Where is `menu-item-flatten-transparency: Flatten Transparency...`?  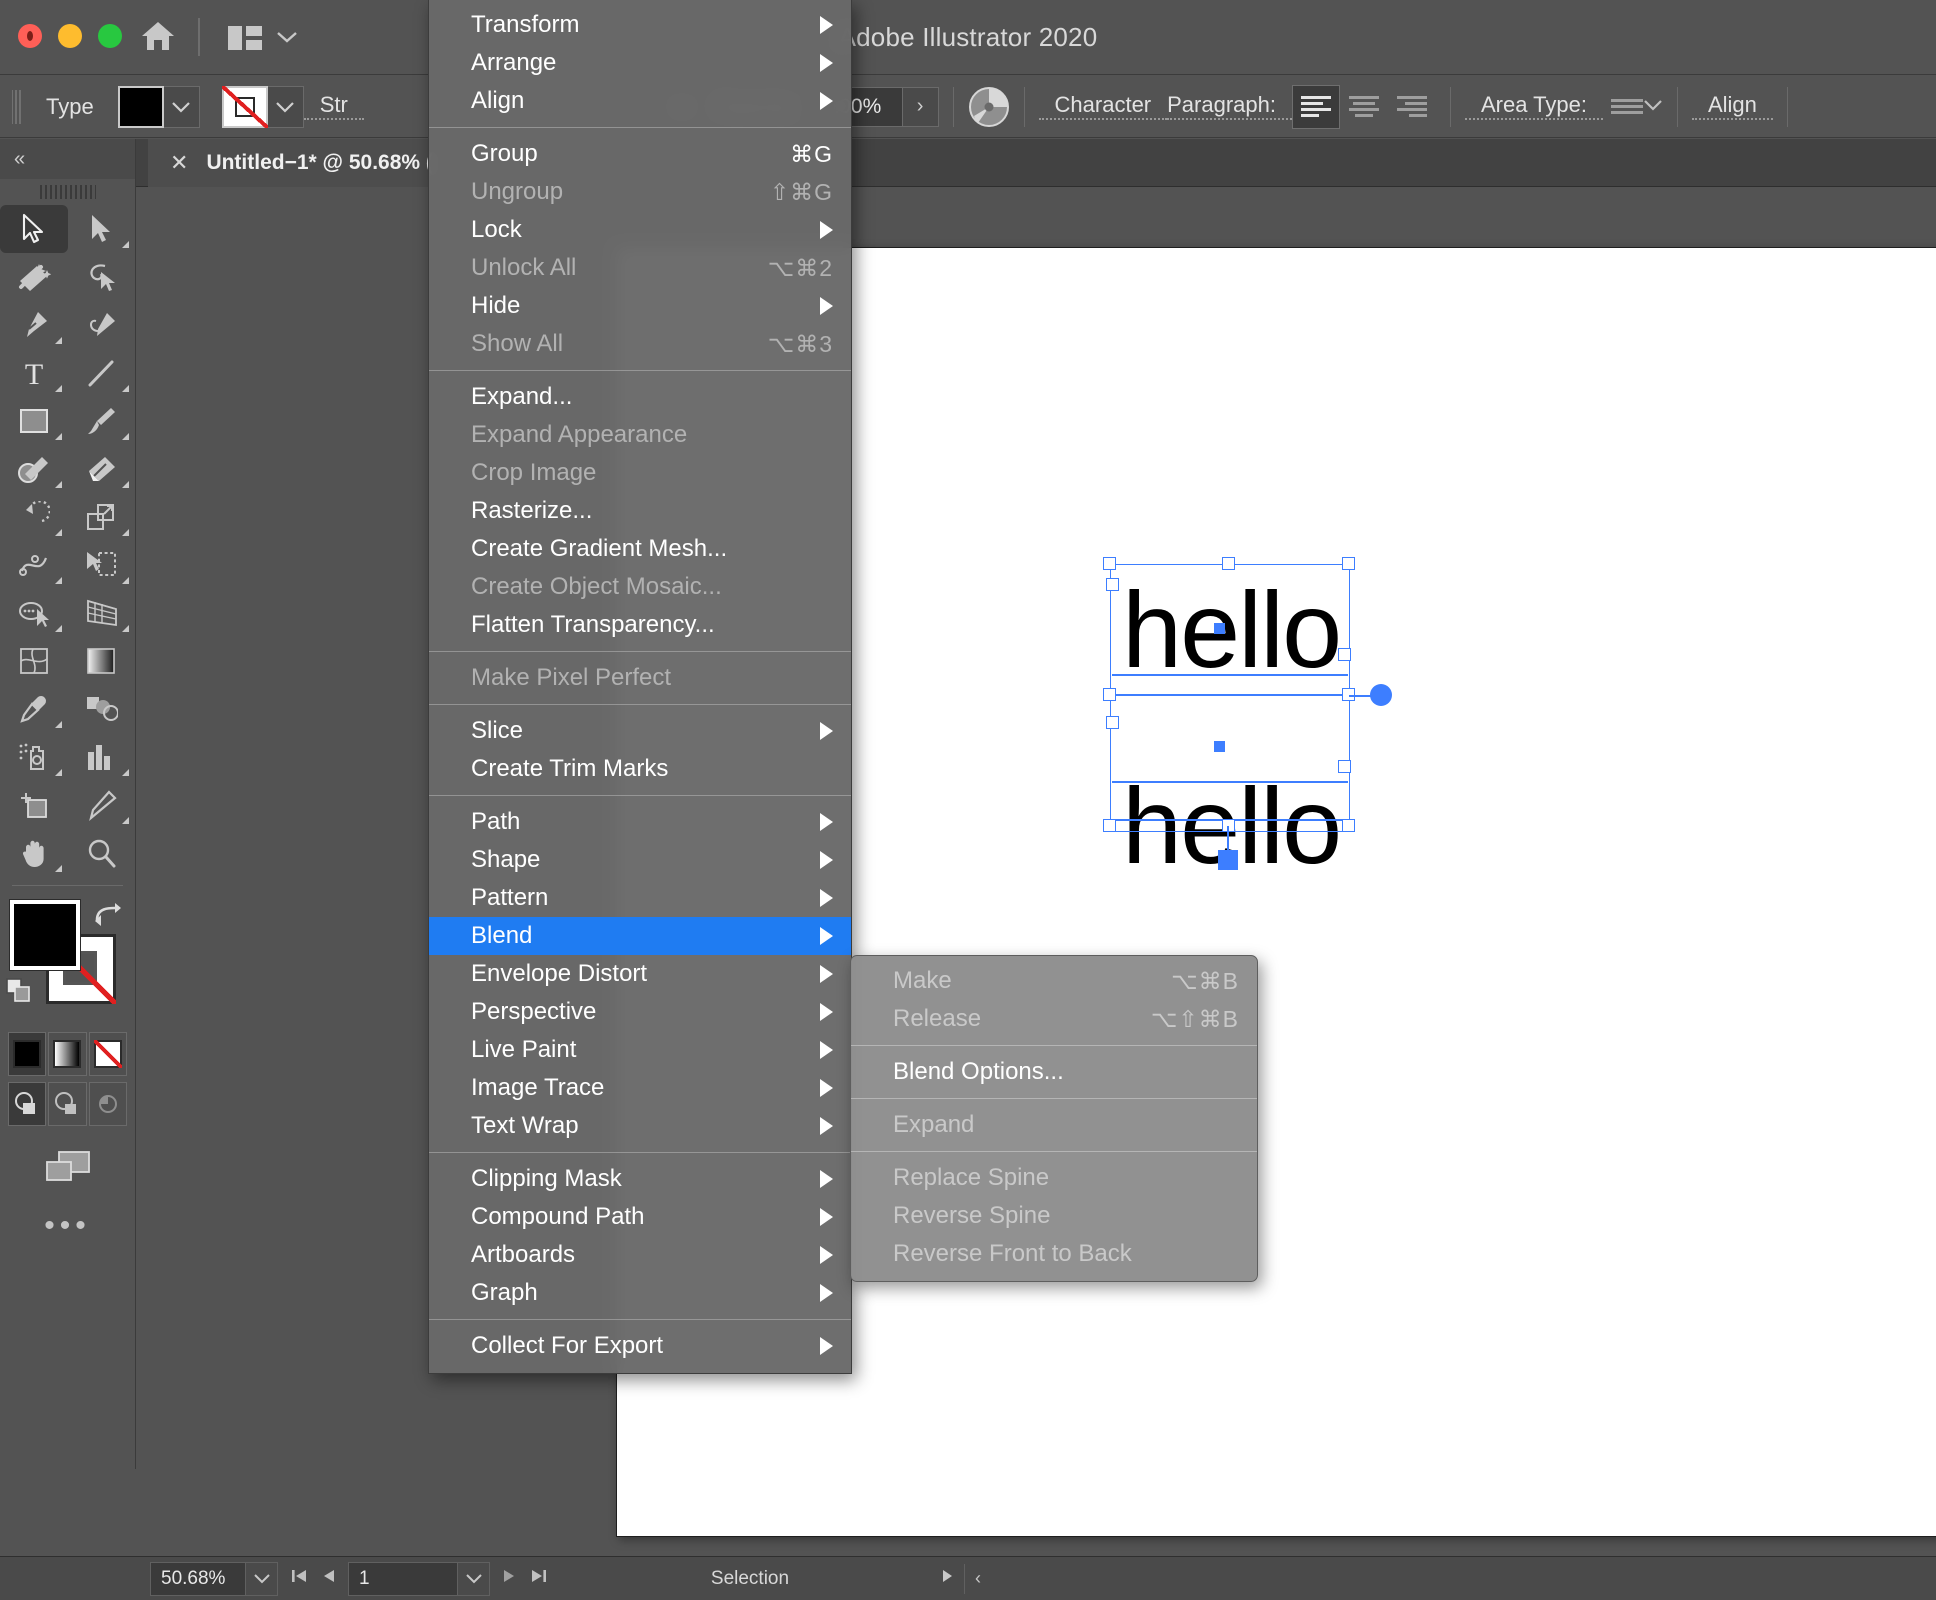 menu-item-flatten-transparency: Flatten Transparency... is located at coordinates (640, 625).